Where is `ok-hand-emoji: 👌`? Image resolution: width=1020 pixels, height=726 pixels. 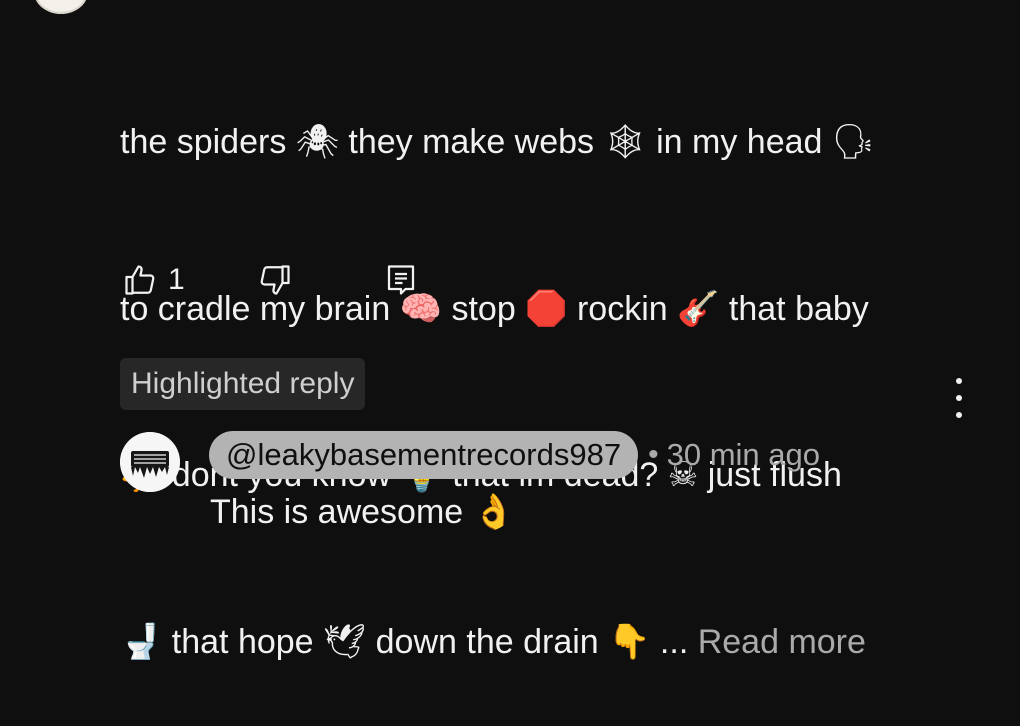
ok-hand-emoji: 👌 is located at coordinates (493, 512).